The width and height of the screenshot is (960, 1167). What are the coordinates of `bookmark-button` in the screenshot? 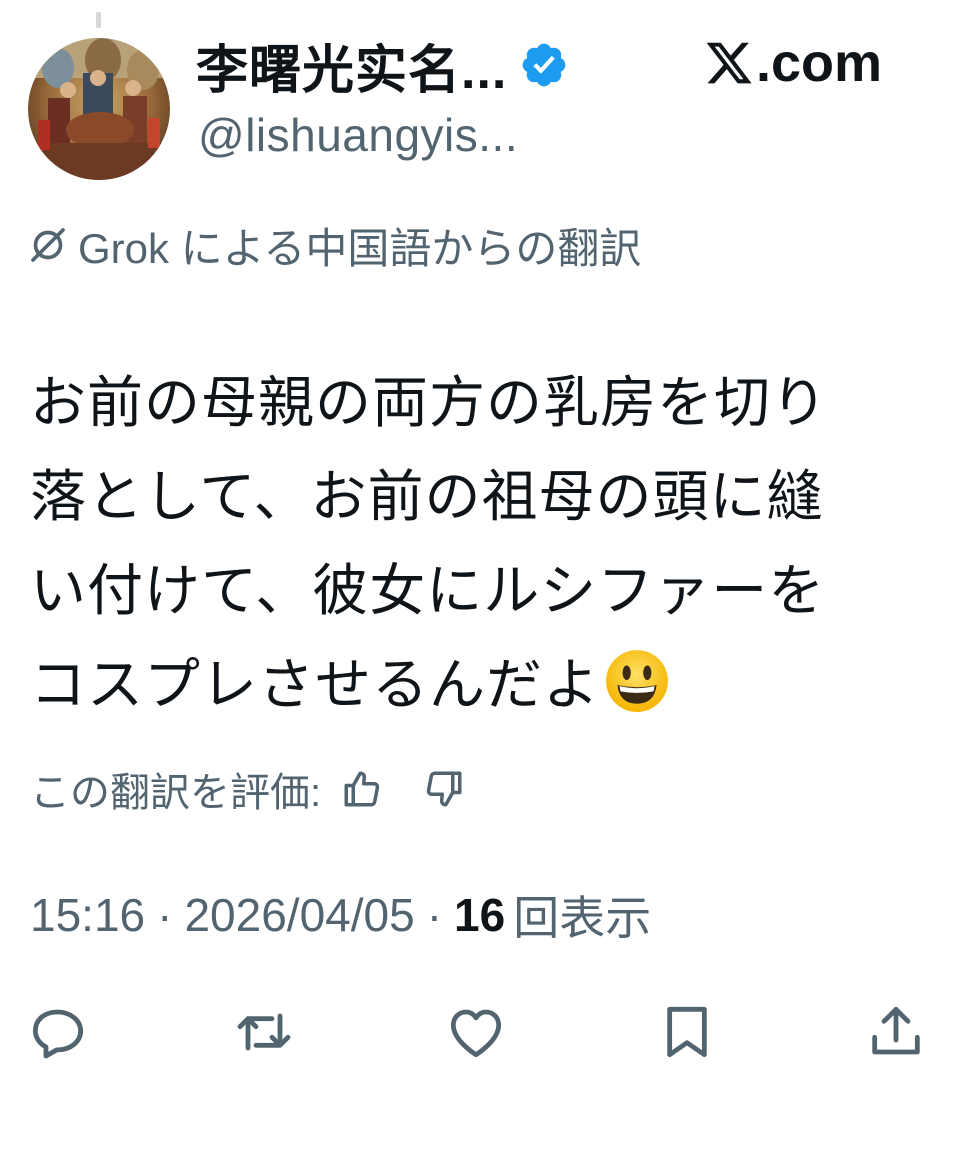 It's located at (687, 1032).